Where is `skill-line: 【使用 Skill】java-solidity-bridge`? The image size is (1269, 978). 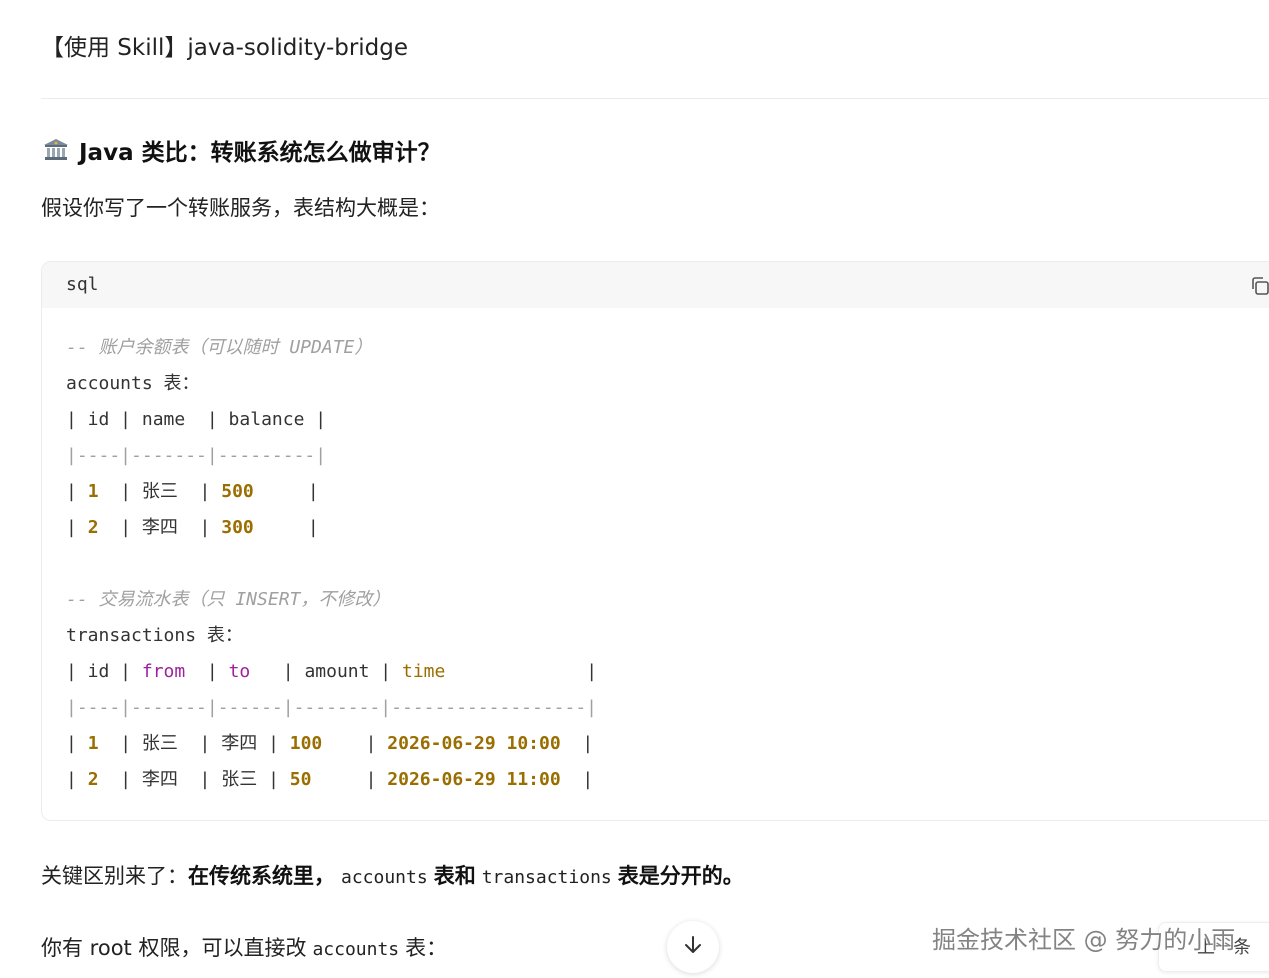
skill-line: 【使用 Skill】java-solidity-bridge is located at coordinates (225, 48).